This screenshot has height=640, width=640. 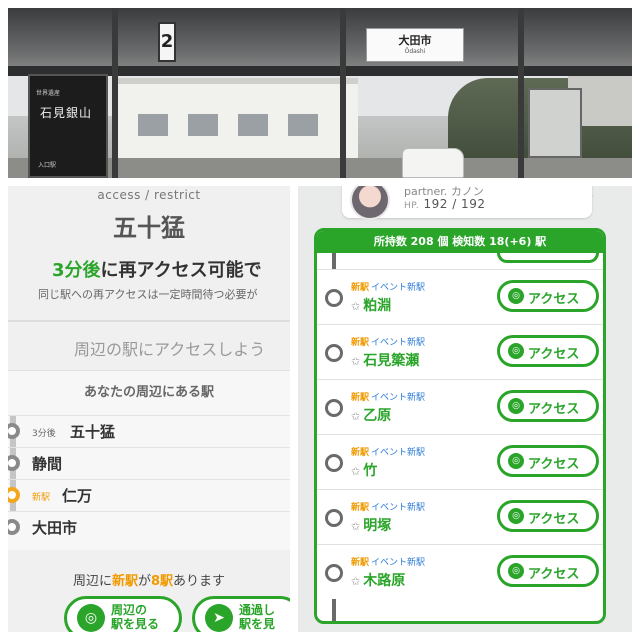 I want to click on nearby-station-row: 静間, so click(x=149, y=463).